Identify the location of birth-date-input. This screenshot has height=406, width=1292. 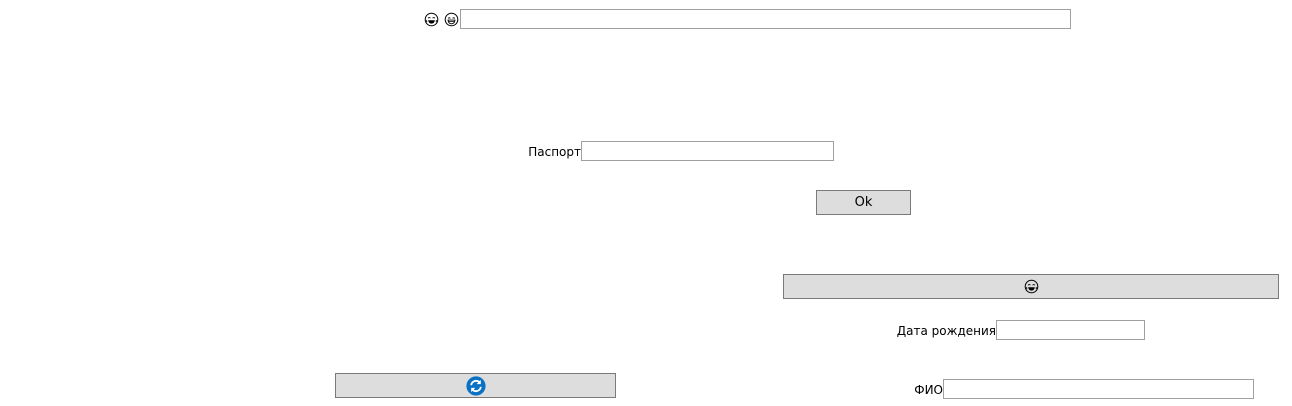
(1070, 330).